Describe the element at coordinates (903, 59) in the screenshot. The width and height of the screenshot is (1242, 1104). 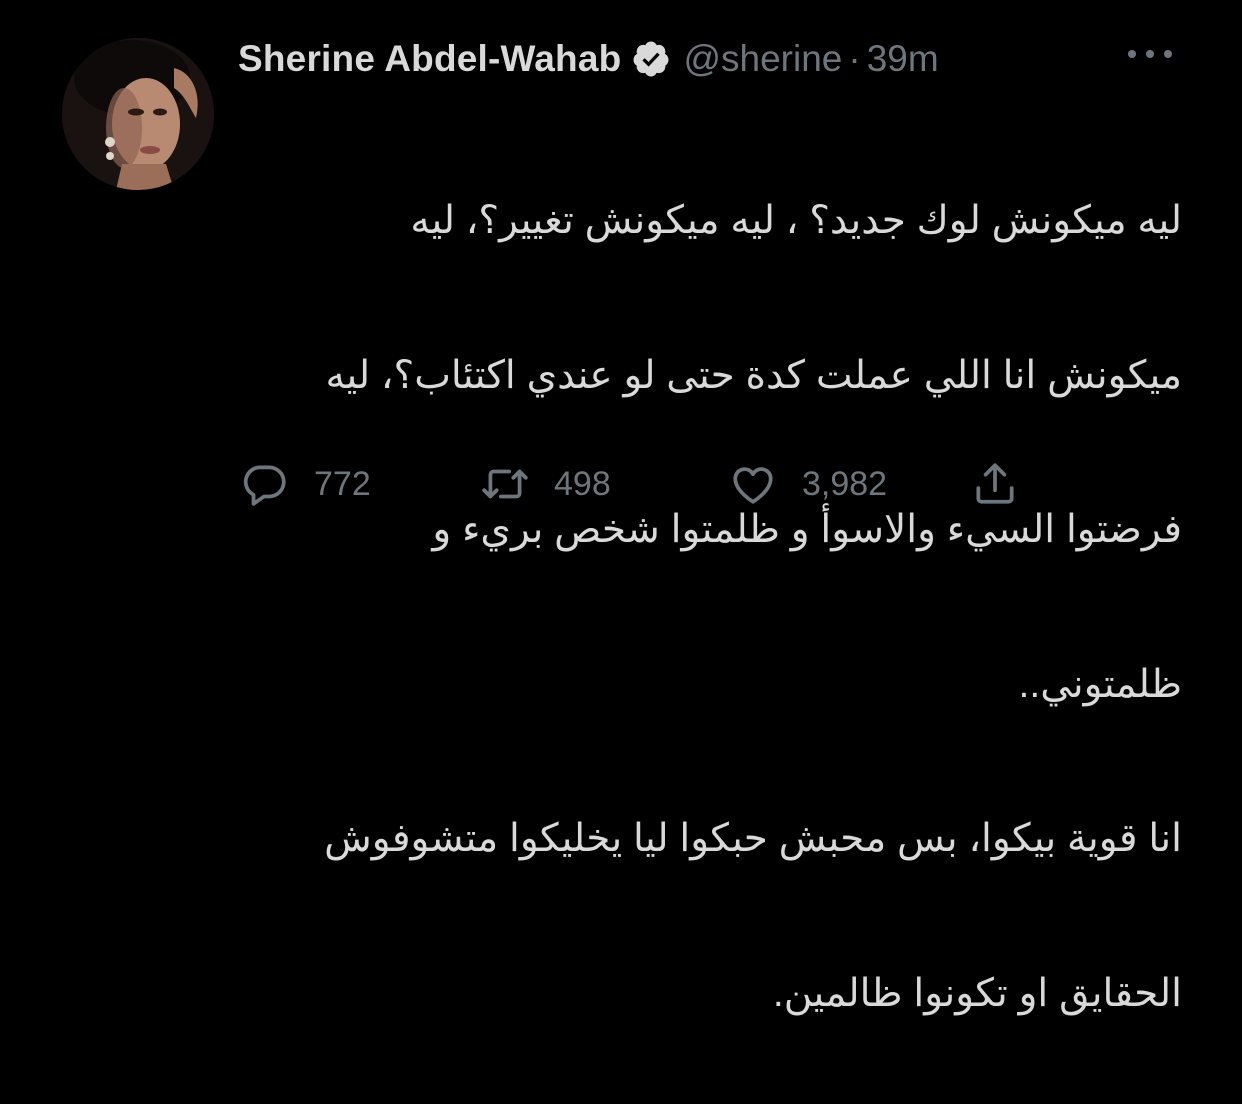
I see `timestamp: 39m` at that location.